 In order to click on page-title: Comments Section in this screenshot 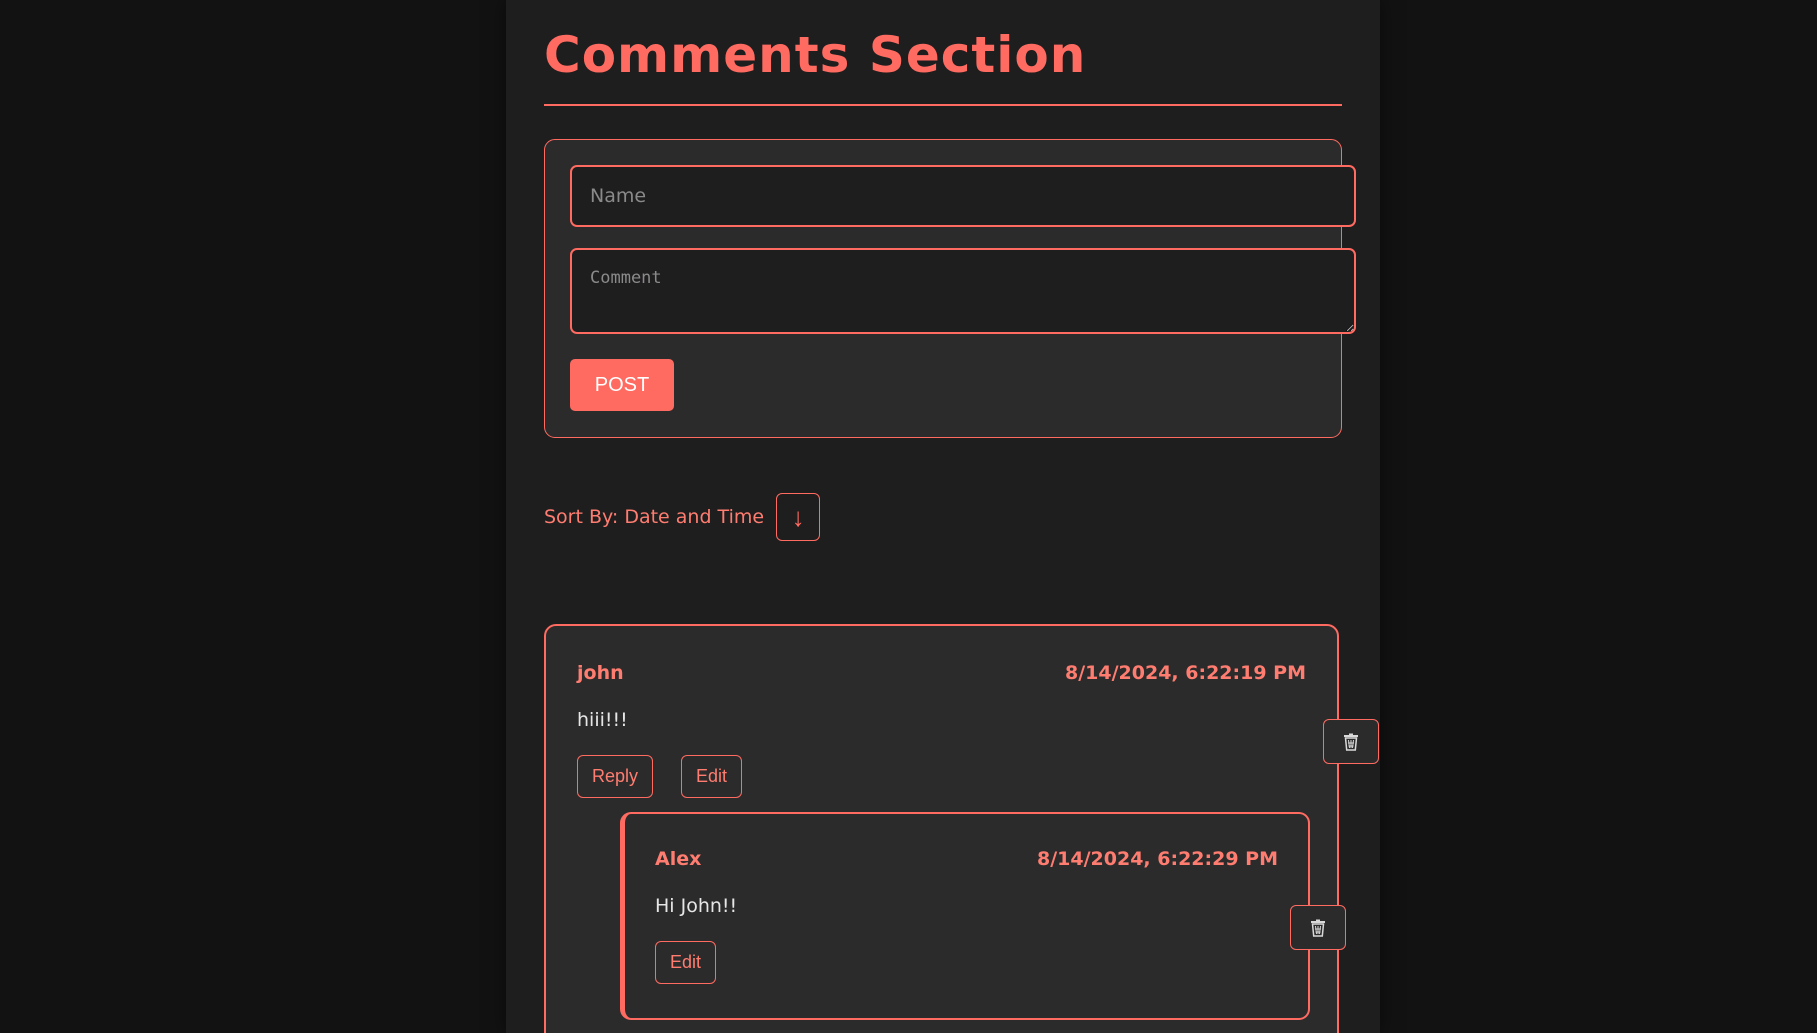, I will do `click(815, 55)`.